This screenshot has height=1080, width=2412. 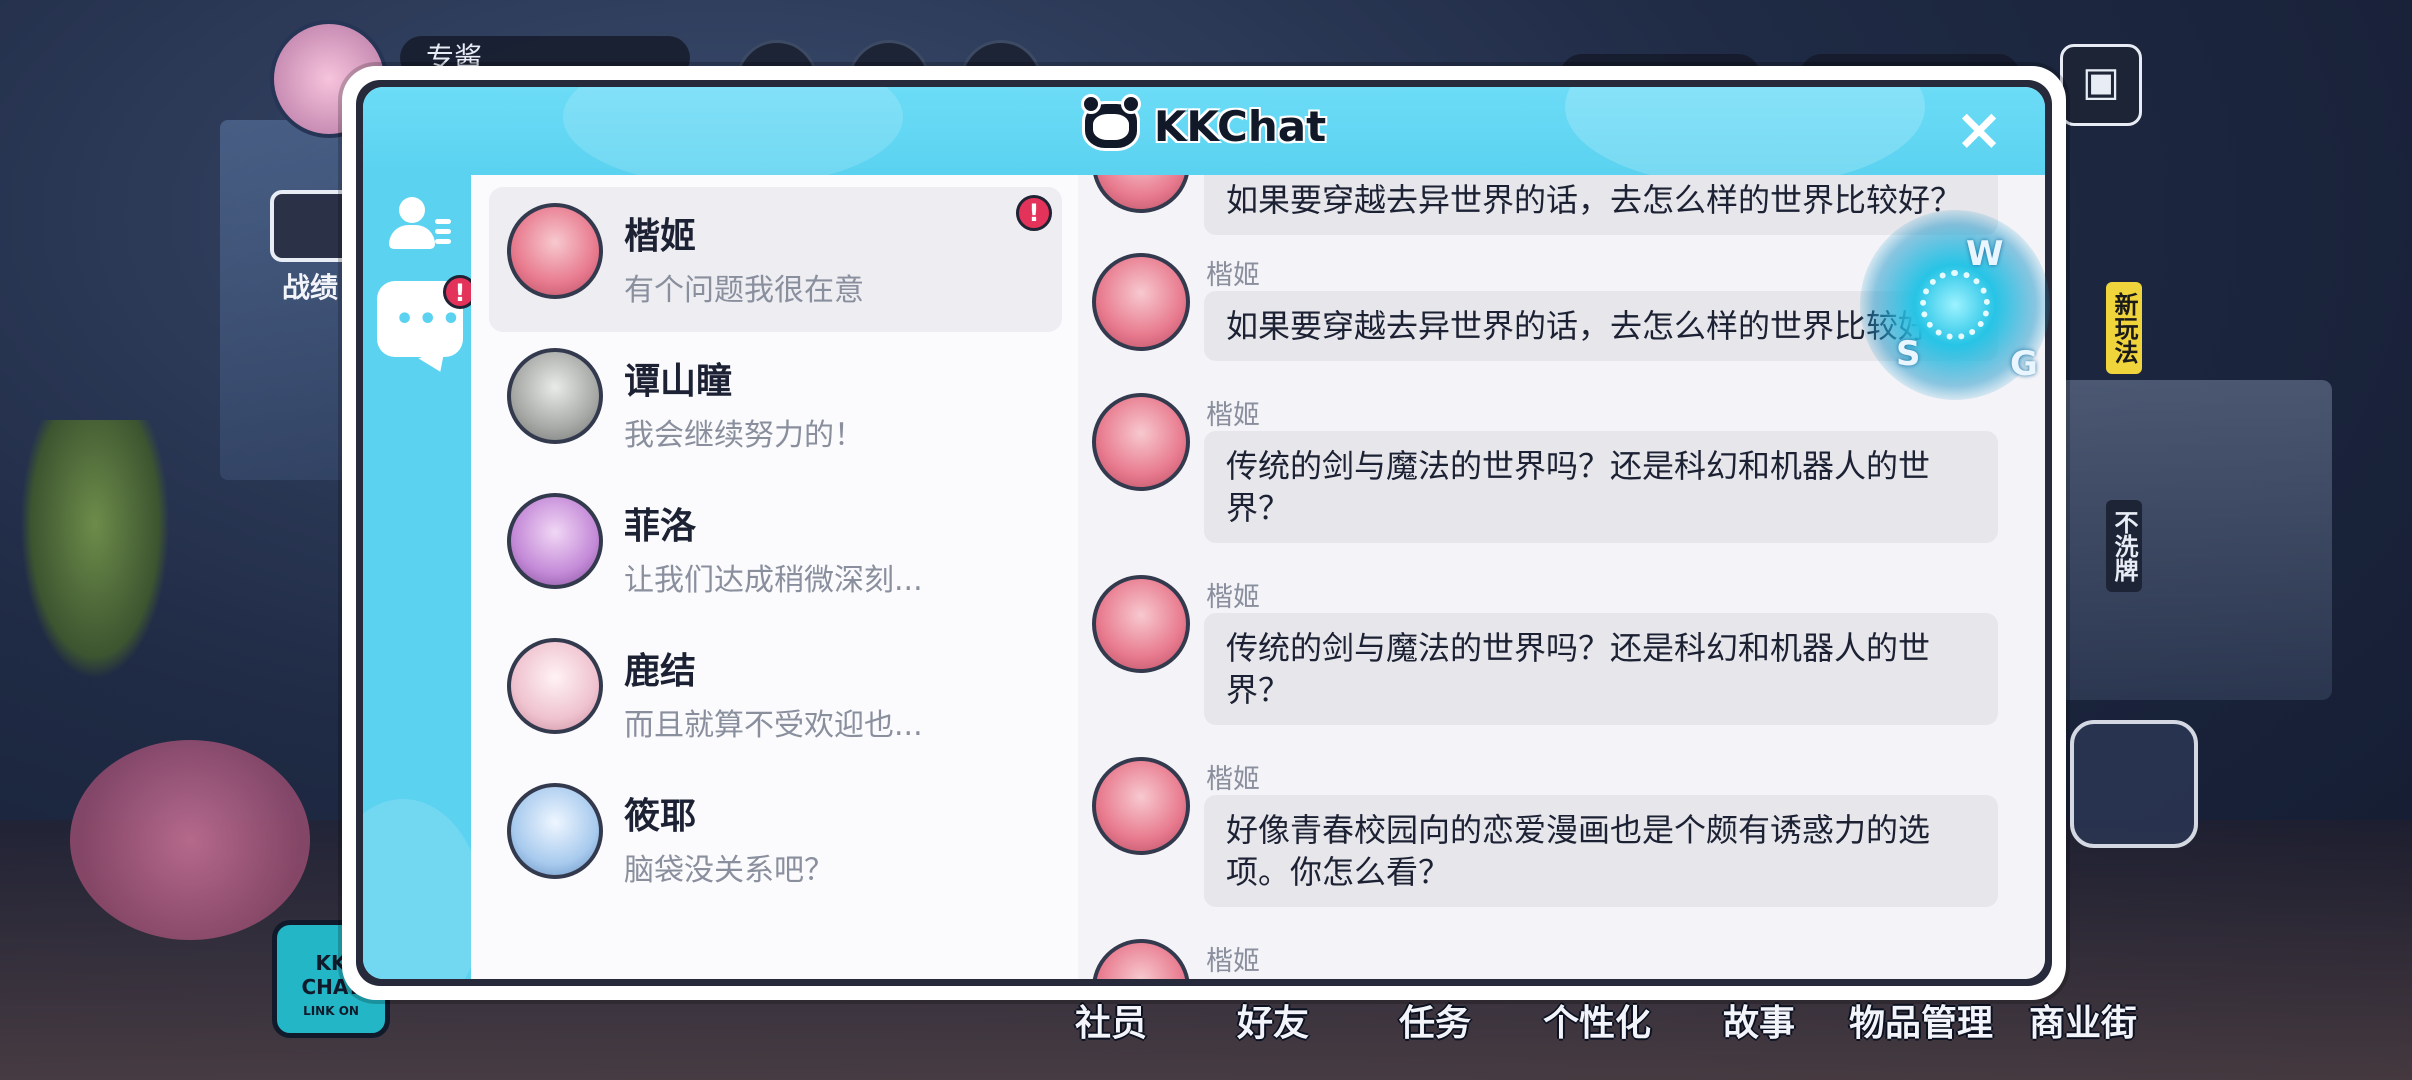 I want to click on gear-icon, so click(x=1955, y=305).